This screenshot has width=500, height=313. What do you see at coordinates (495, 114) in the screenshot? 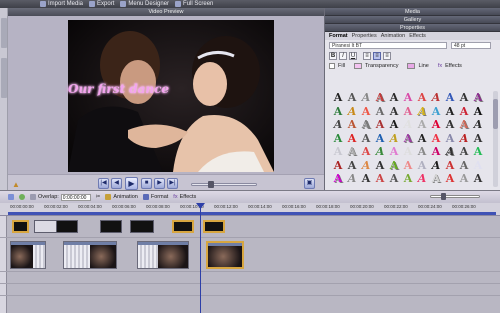
I see `presets-scrollbar-thumb` at bounding box center [495, 114].